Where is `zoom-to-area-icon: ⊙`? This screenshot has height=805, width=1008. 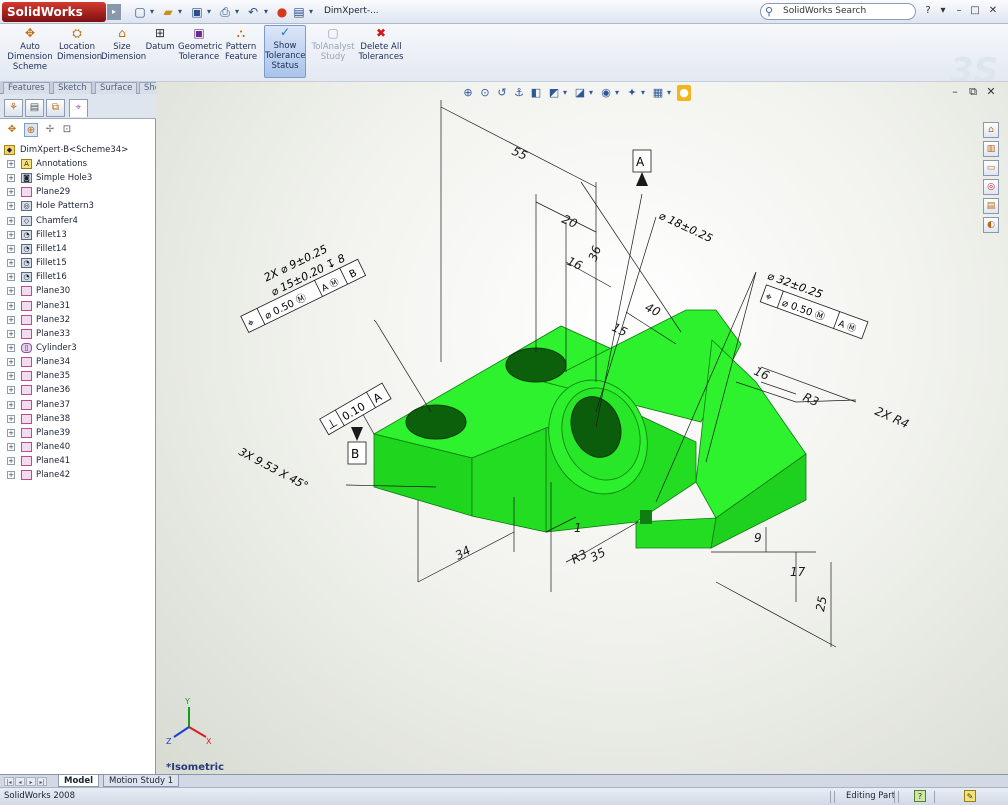 zoom-to-area-icon: ⊙ is located at coordinates (485, 93).